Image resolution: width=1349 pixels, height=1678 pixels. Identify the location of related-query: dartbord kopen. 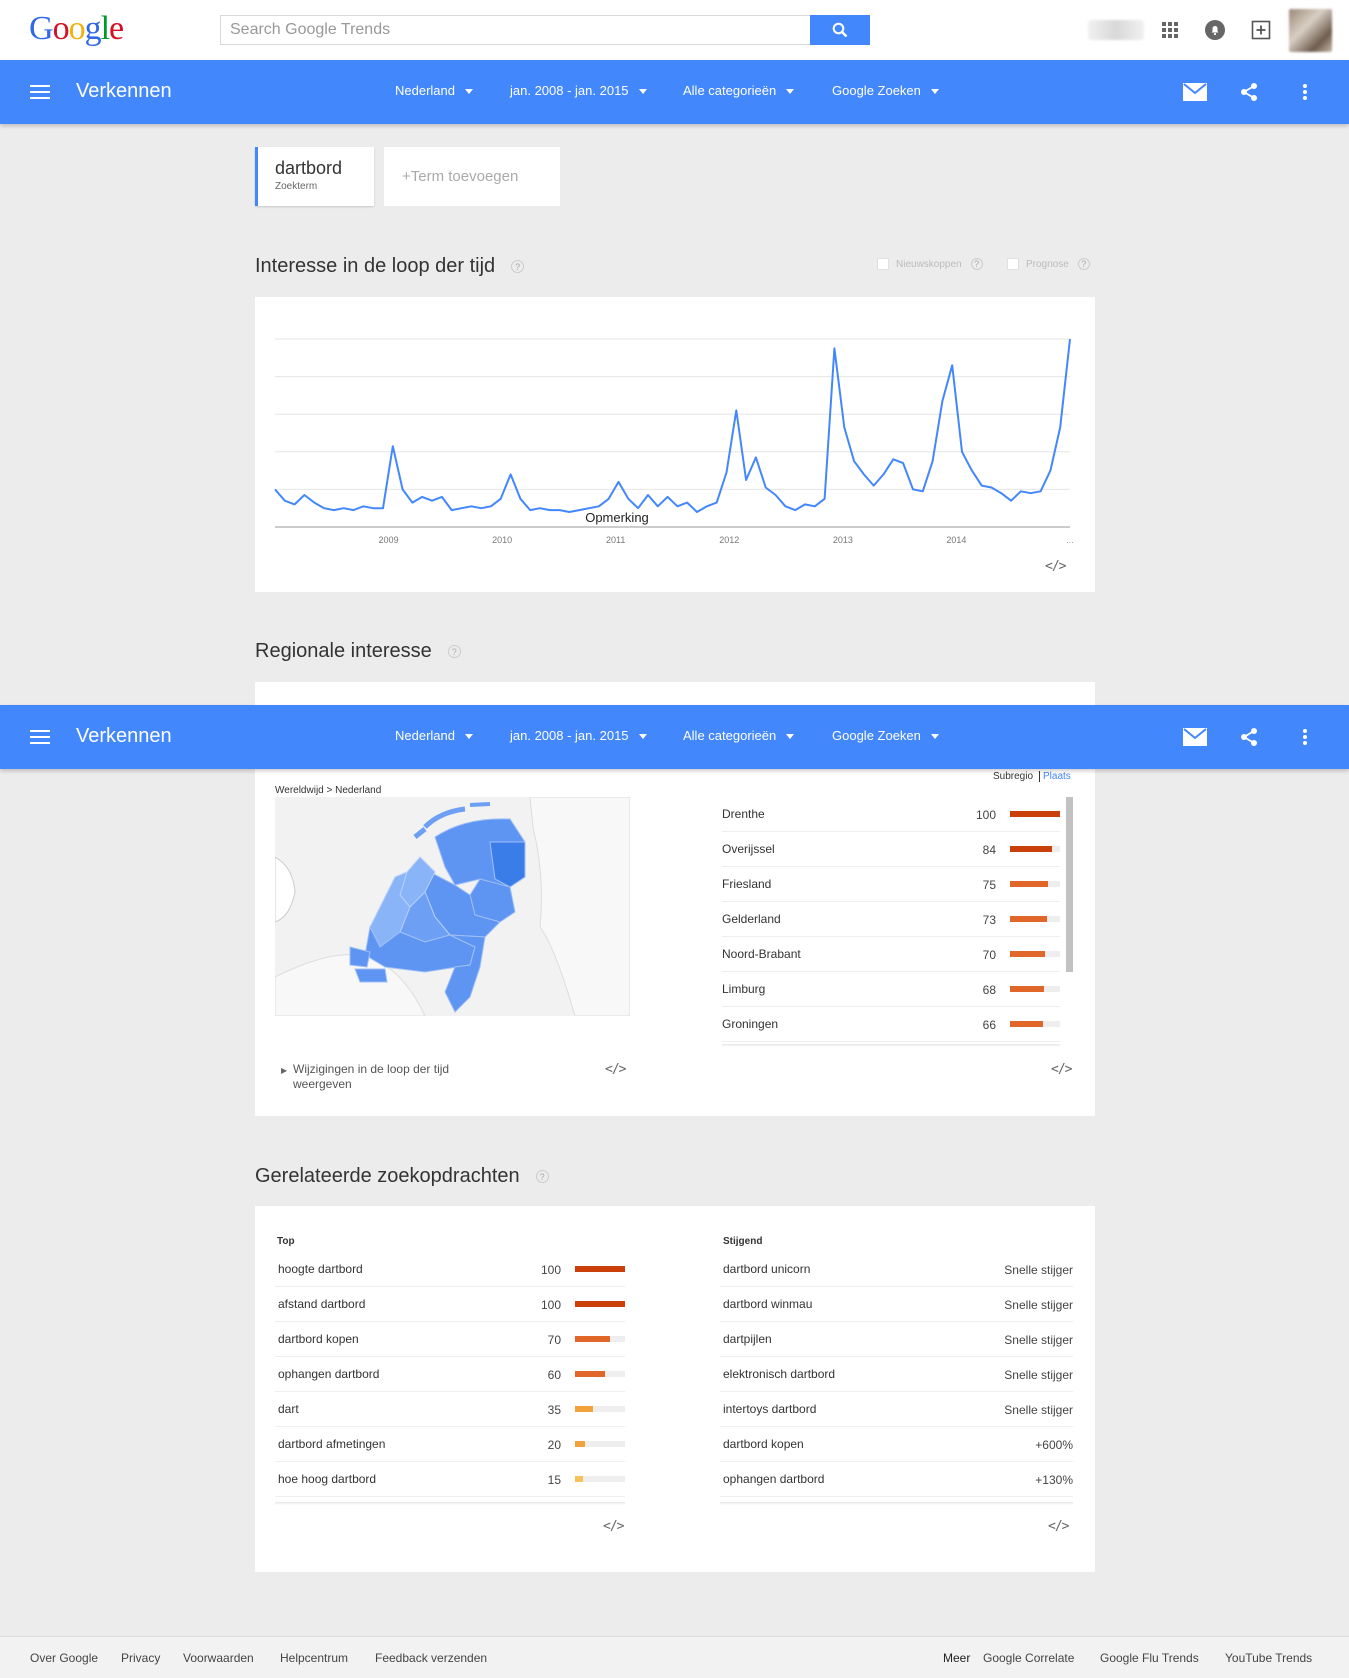
(318, 1339).